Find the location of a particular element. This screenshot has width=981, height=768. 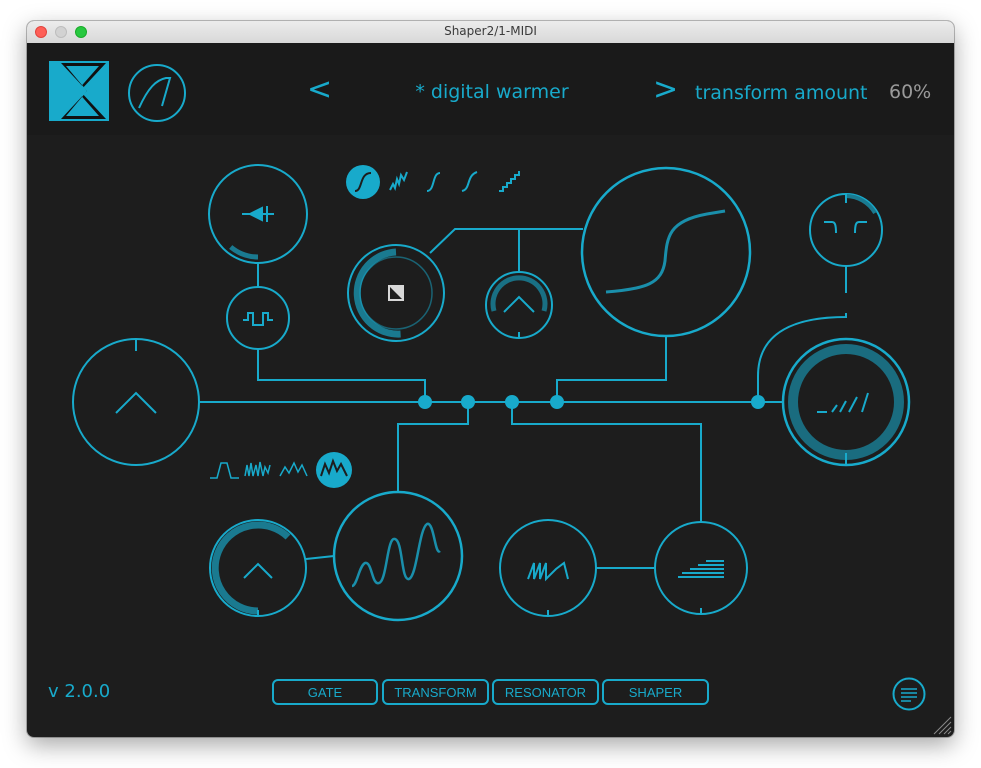

shape-option-soft is located at coordinates (433, 182).